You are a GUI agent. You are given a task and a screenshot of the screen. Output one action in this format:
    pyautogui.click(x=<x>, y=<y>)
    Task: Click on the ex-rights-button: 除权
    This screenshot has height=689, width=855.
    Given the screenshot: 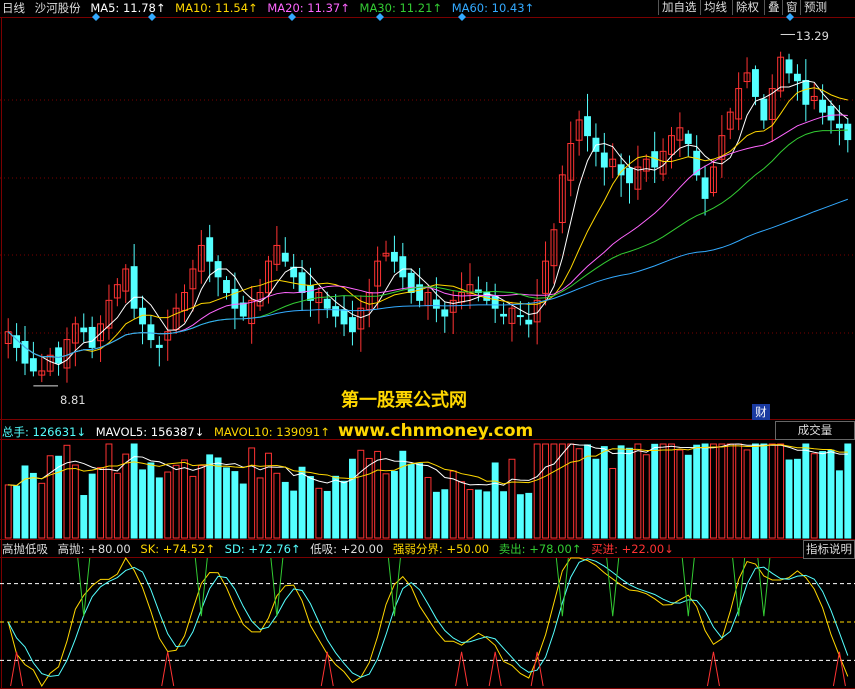 What is the action you would take?
    pyautogui.click(x=747, y=7)
    